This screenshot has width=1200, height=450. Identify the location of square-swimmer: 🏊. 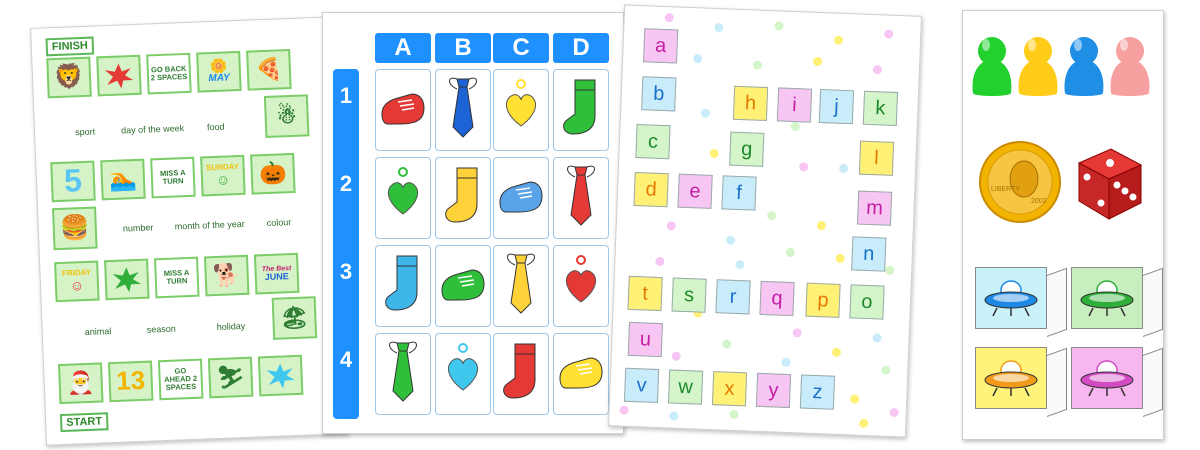
(123, 179).